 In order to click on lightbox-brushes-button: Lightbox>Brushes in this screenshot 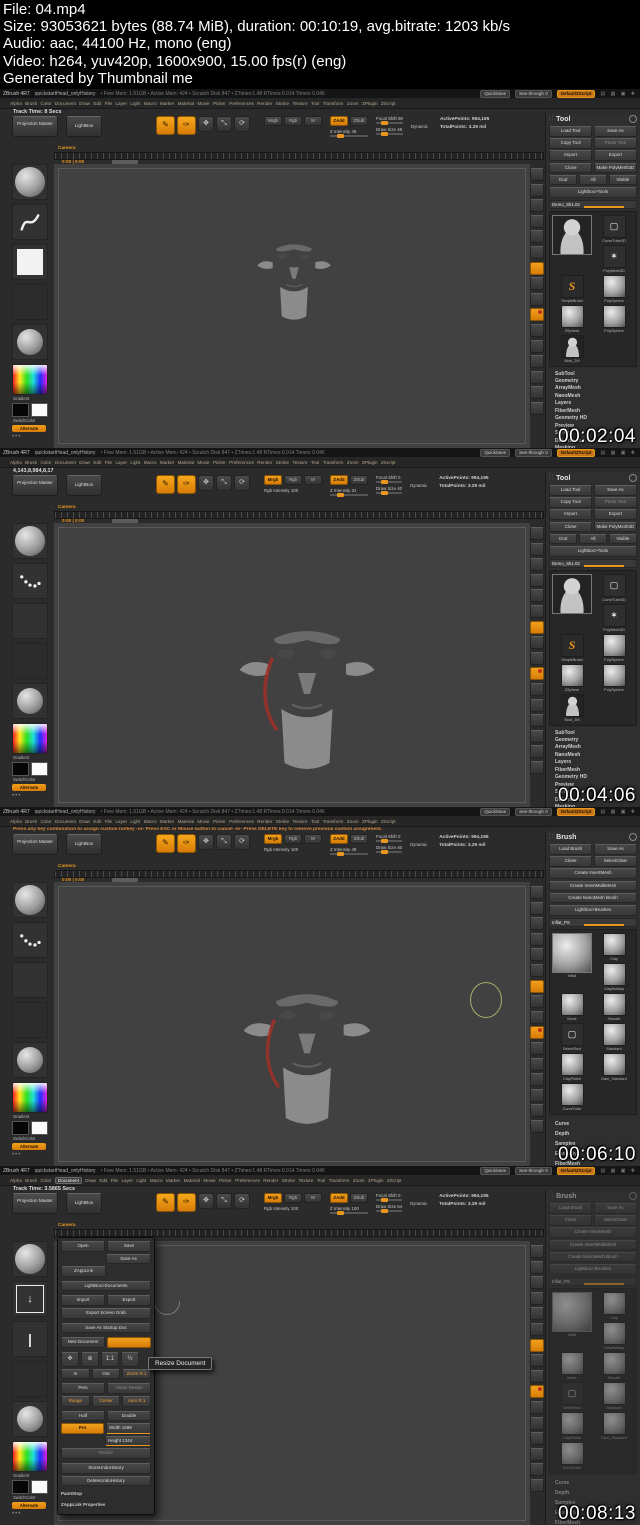, I will do `click(593, 1269)`.